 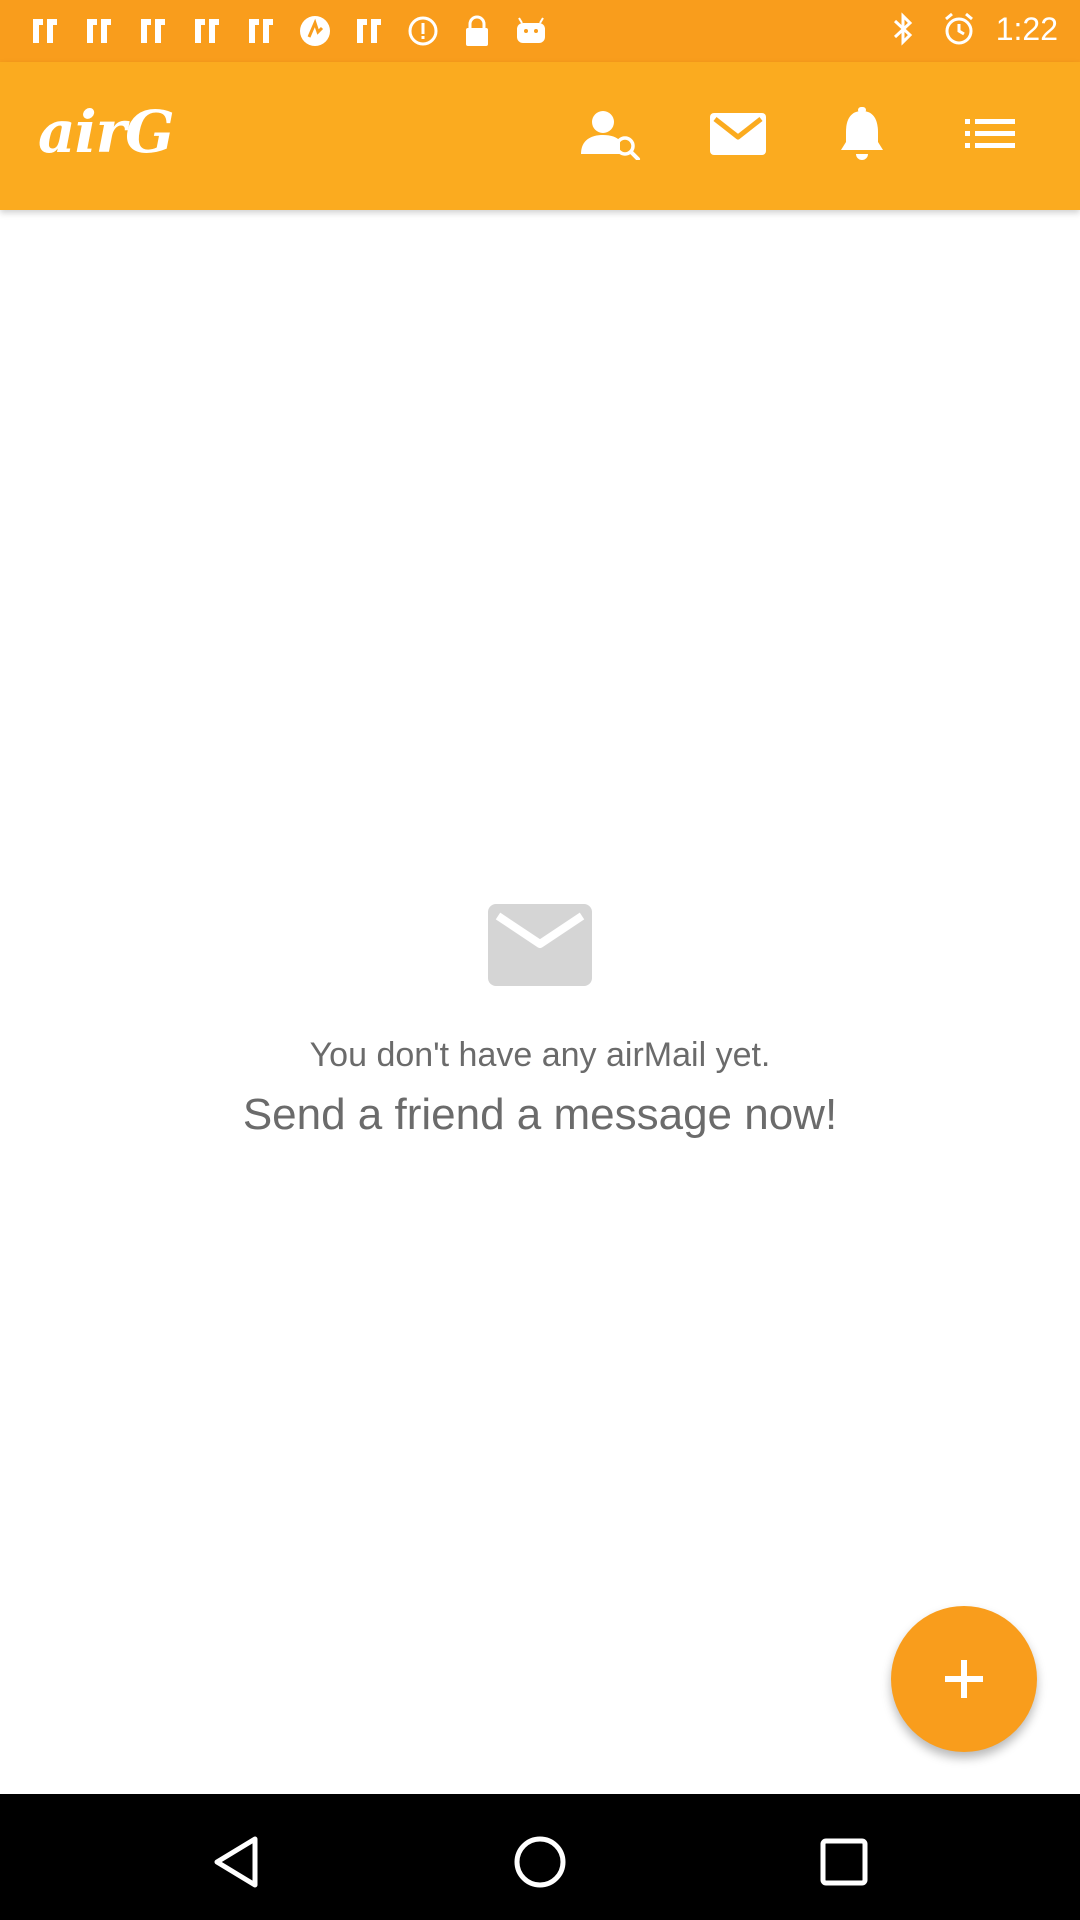 What do you see at coordinates (738, 134) in the screenshot?
I see `mail-icon` at bounding box center [738, 134].